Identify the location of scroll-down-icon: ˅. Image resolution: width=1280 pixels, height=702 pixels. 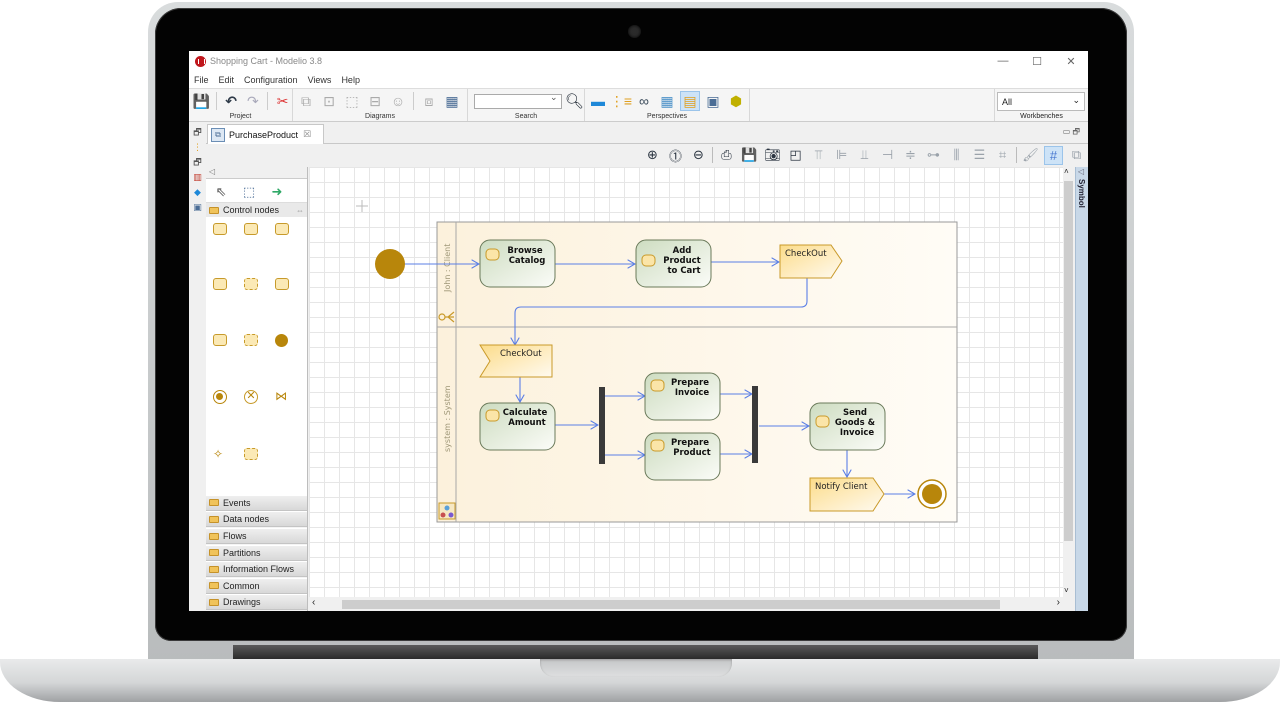
(1066, 590).